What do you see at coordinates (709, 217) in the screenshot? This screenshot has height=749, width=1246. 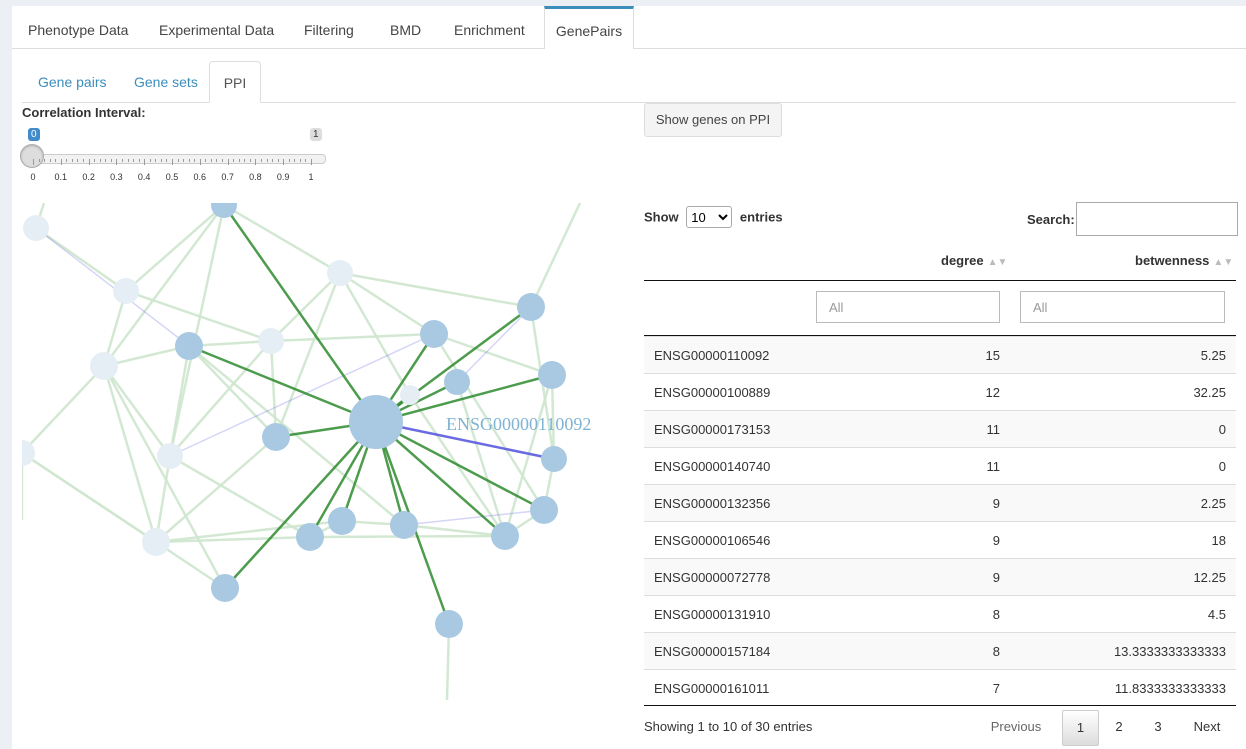 I see `entries-select: 10` at bounding box center [709, 217].